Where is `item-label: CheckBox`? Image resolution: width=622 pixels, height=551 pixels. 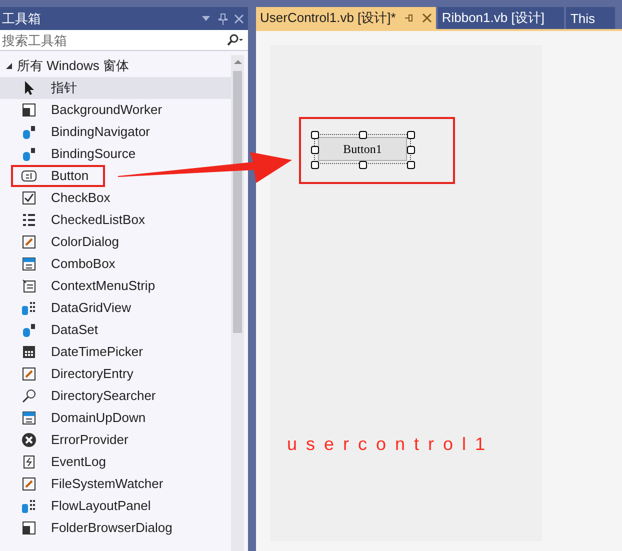 item-label: CheckBox is located at coordinates (80, 198).